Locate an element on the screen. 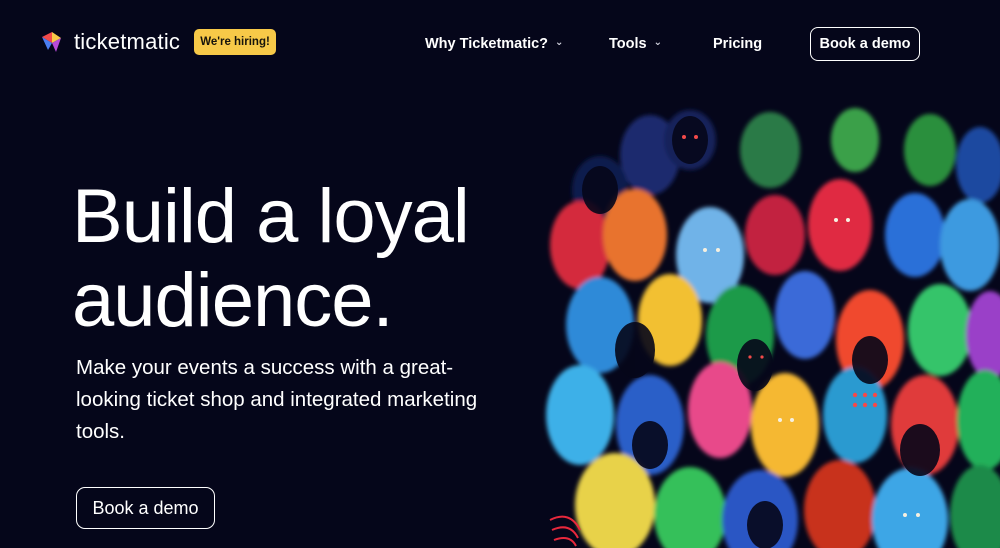 The image size is (1000, 548). nav-pricing-label: Pricing is located at coordinates (738, 44).